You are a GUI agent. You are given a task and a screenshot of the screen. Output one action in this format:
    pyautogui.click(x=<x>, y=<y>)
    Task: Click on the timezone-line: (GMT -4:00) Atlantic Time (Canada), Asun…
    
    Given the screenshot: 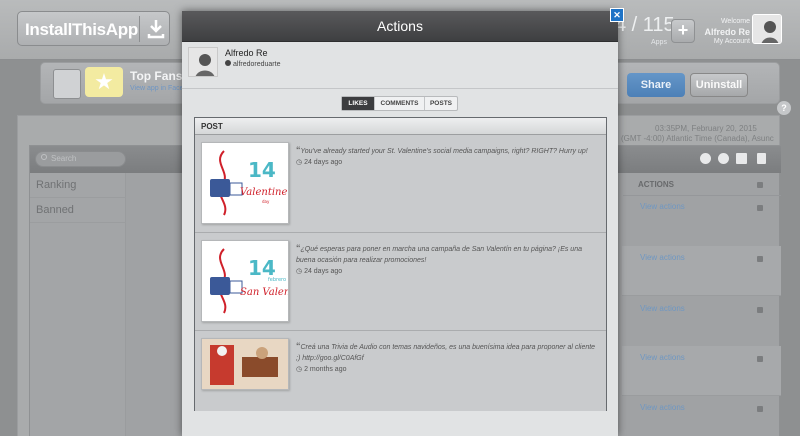 What is the action you would take?
    pyautogui.click(x=697, y=138)
    